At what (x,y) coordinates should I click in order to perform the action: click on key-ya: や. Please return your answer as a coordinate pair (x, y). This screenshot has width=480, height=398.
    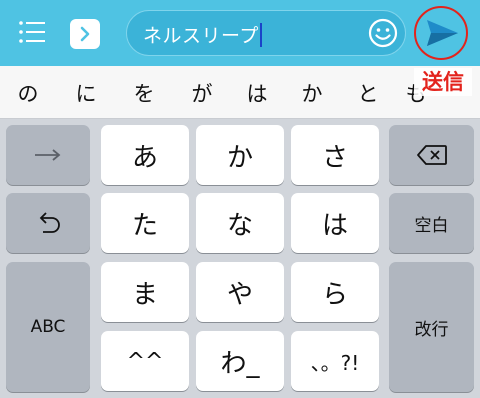
    Looking at the image, I should click on (240, 292).